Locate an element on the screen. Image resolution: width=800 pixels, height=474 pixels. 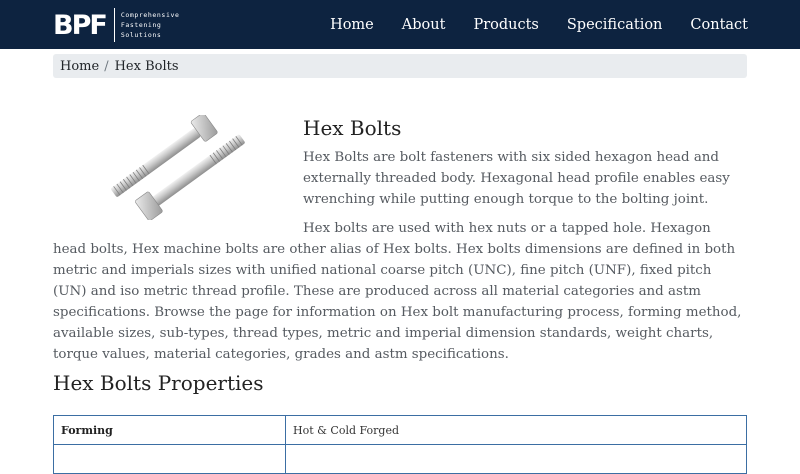
table-row is located at coordinates (400, 459).